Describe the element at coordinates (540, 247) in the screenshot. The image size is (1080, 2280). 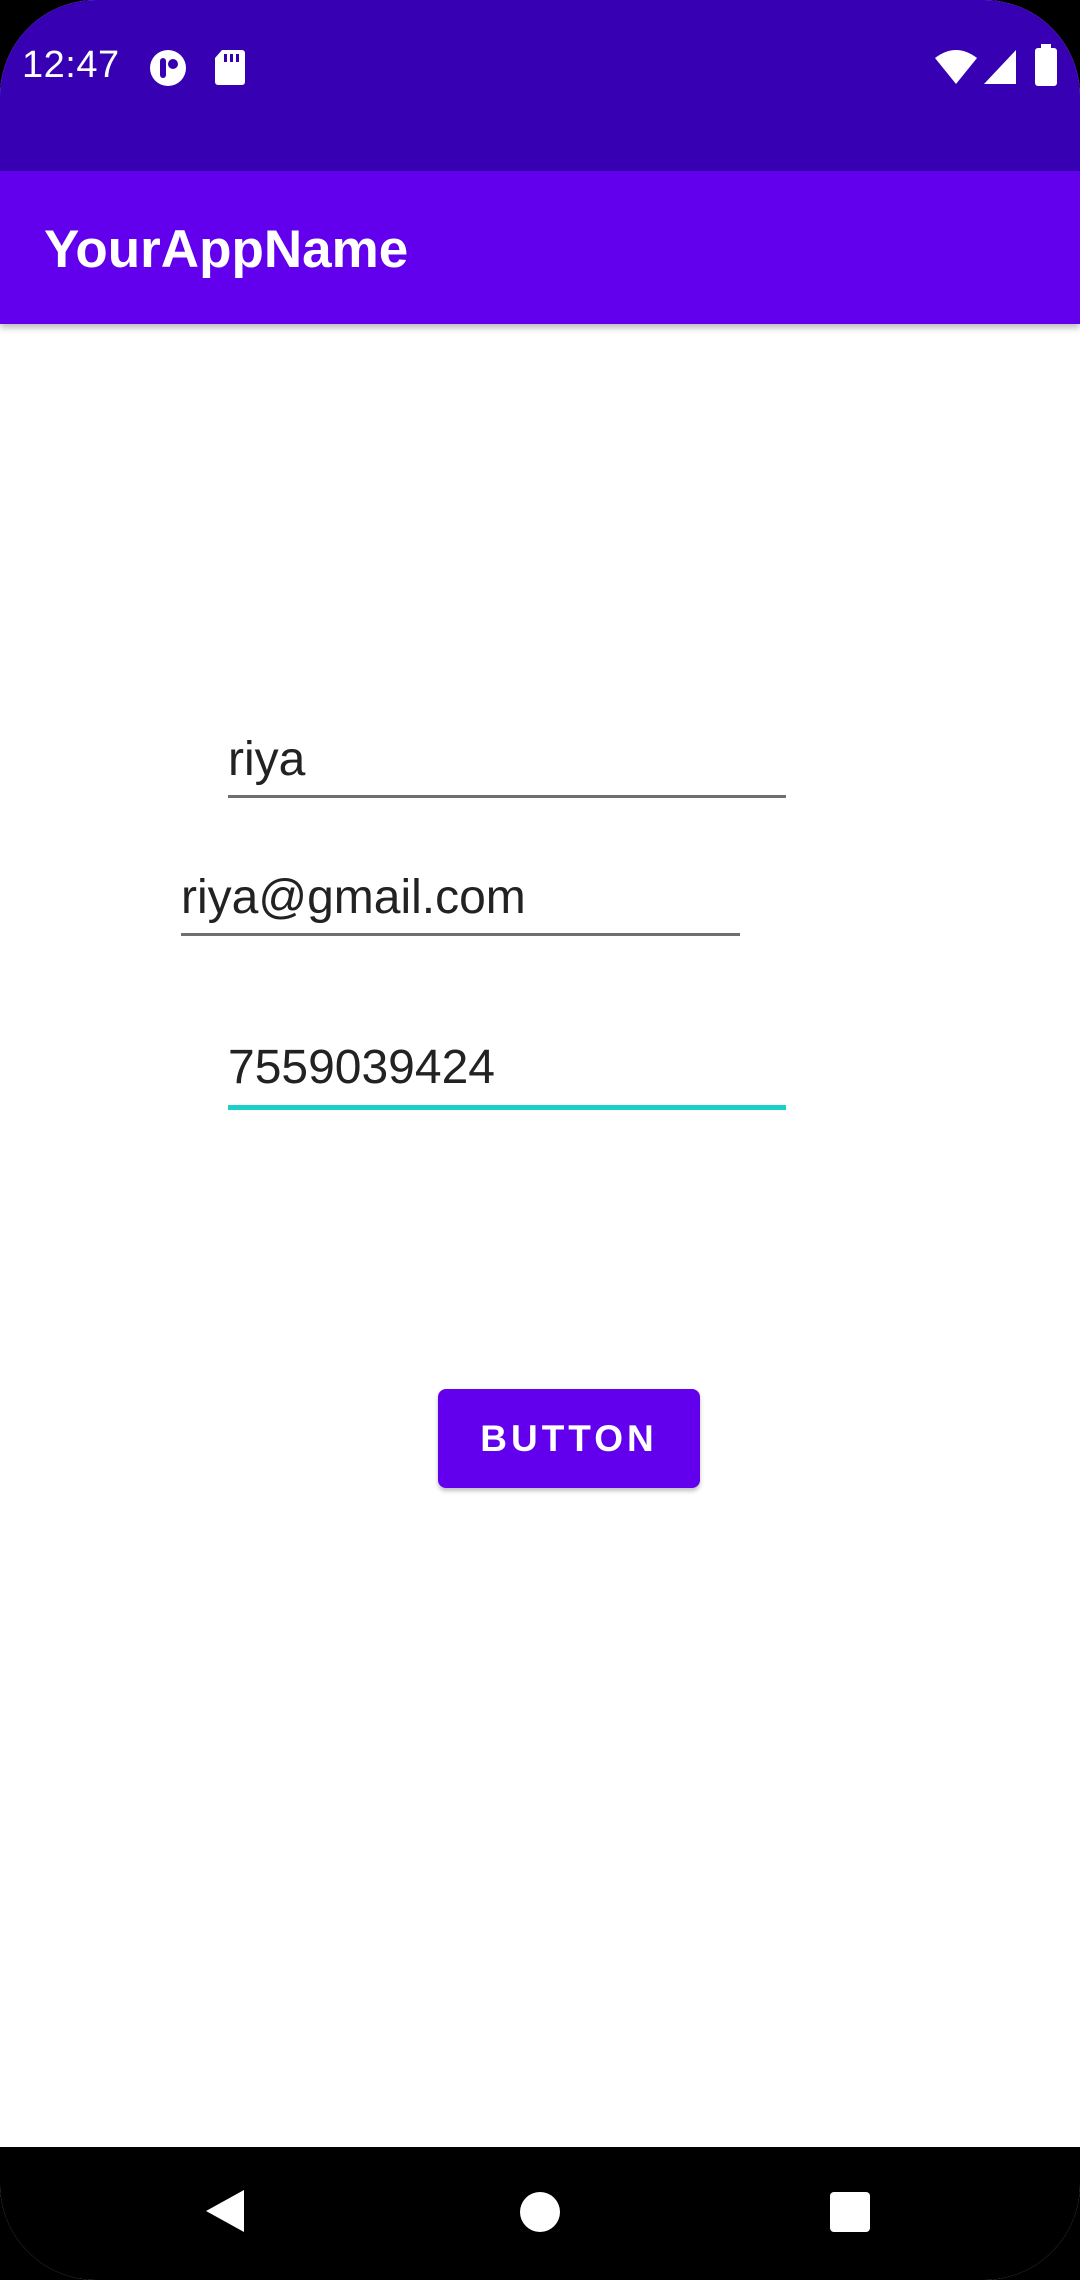
I see `app-bar: YourAppName` at that location.